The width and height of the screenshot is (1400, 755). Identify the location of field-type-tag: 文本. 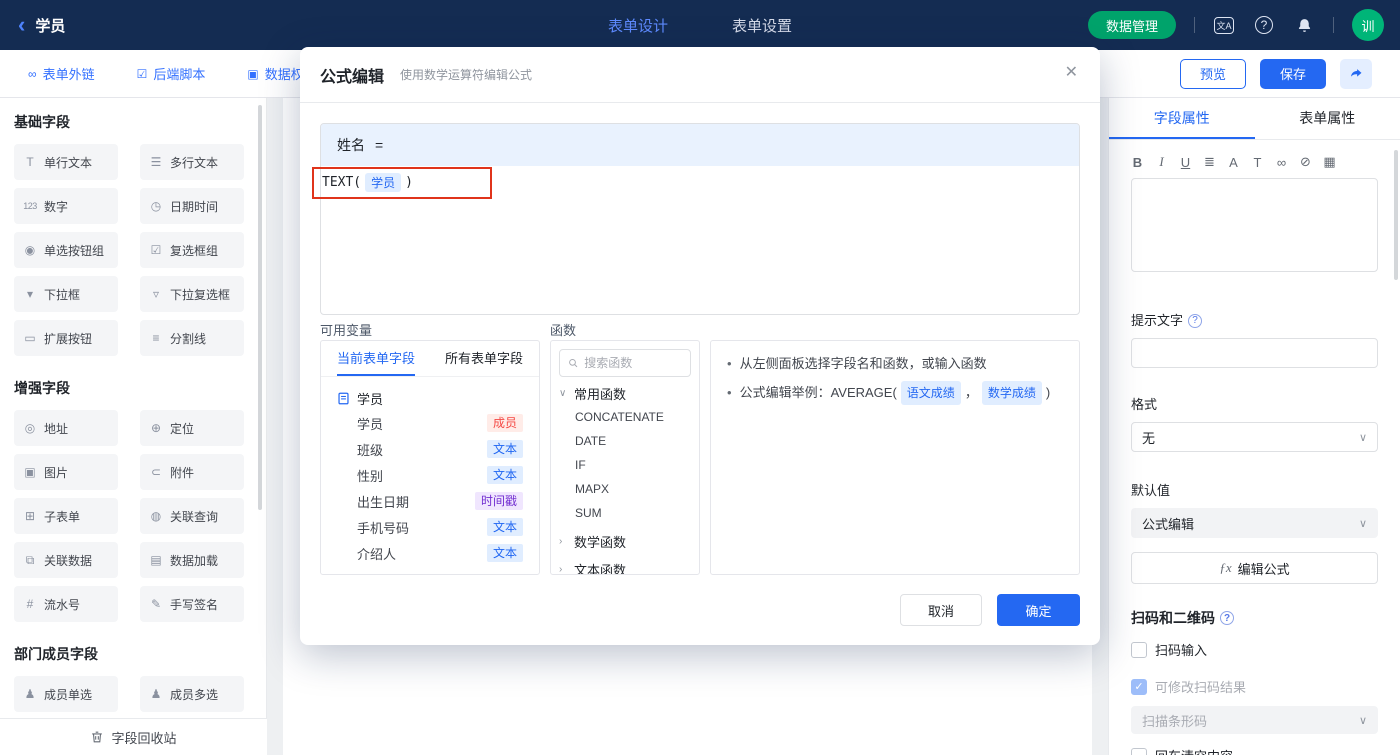
(504, 449).